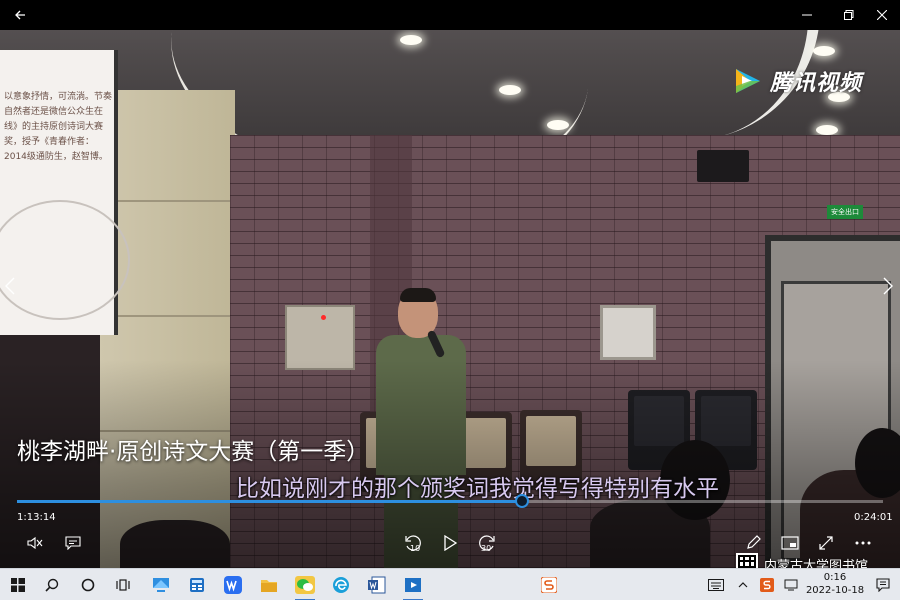 The width and height of the screenshot is (900, 600). I want to click on tencent-video-logo-icon, so click(748, 81).